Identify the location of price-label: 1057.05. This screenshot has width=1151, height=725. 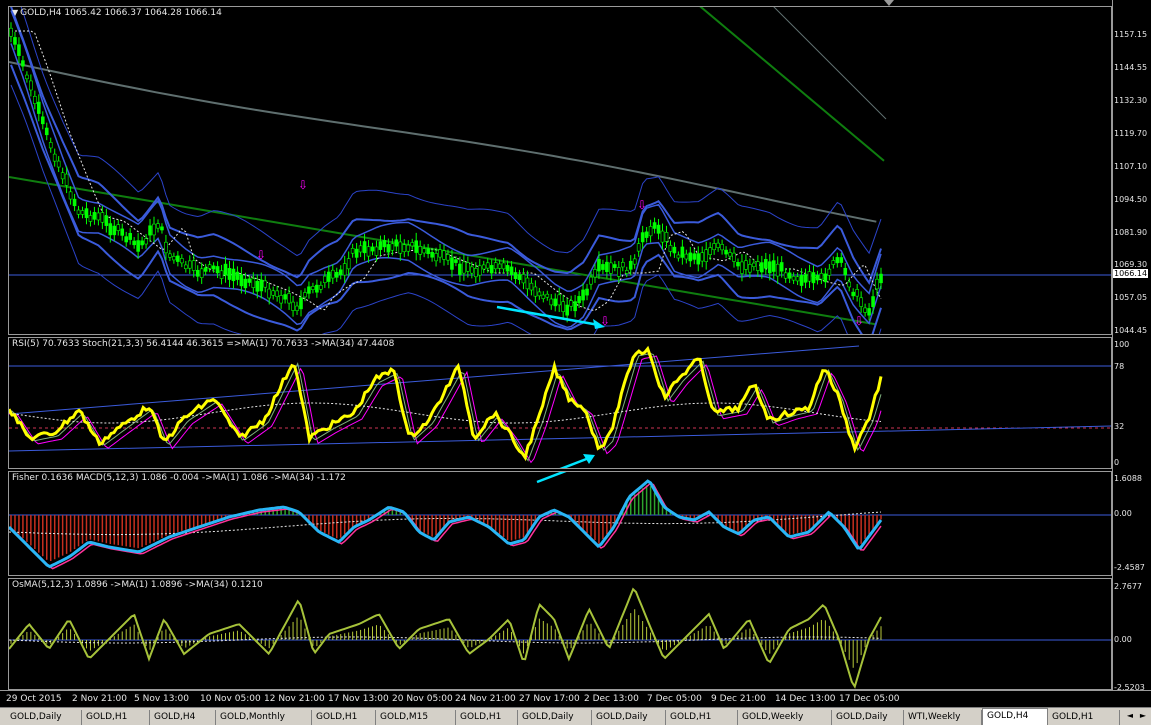
(1131, 297).